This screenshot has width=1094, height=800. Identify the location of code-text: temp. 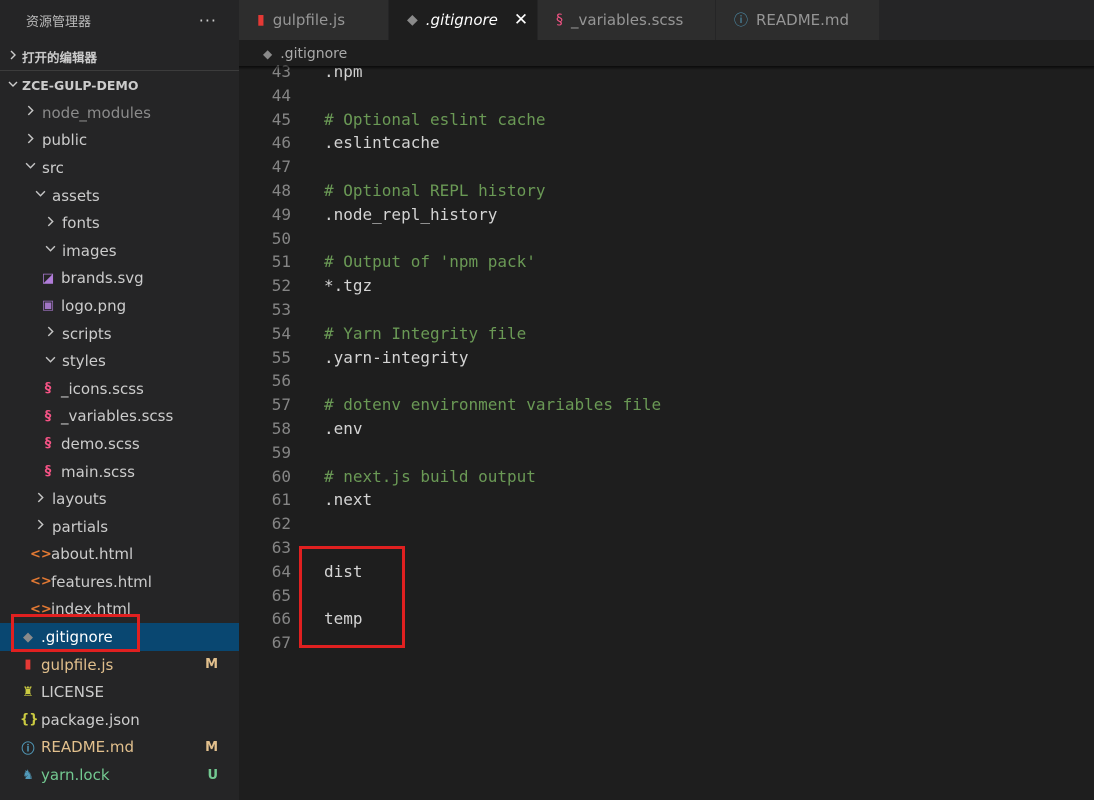
(343, 619).